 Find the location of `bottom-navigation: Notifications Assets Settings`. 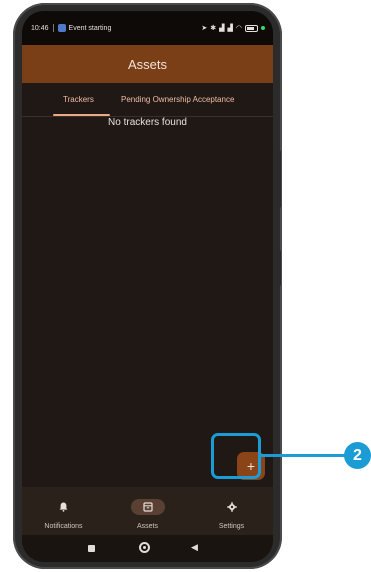

bottom-navigation: Notifications Assets Settings is located at coordinates (147, 511).